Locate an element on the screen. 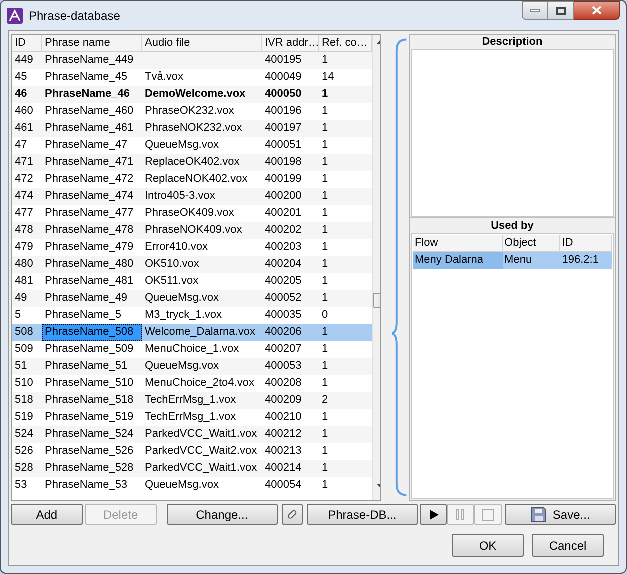  table-cell-text: PhraseName_474 is located at coordinates (89, 196).